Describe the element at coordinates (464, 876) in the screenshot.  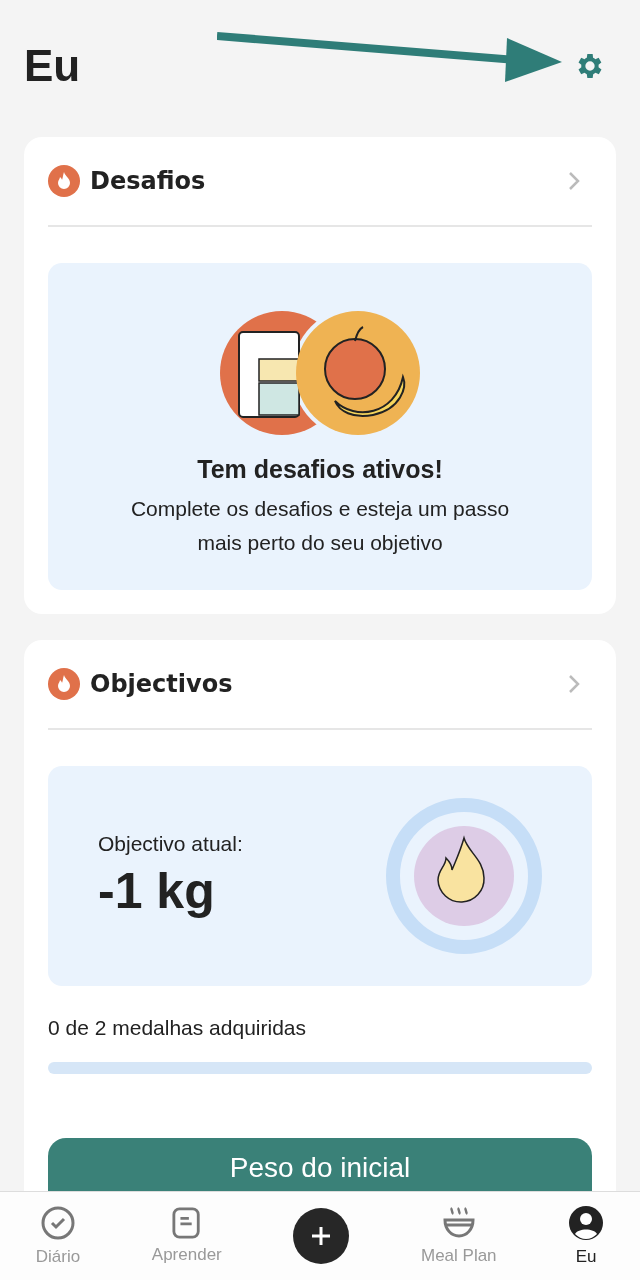
I see `flame-medal-icon` at that location.